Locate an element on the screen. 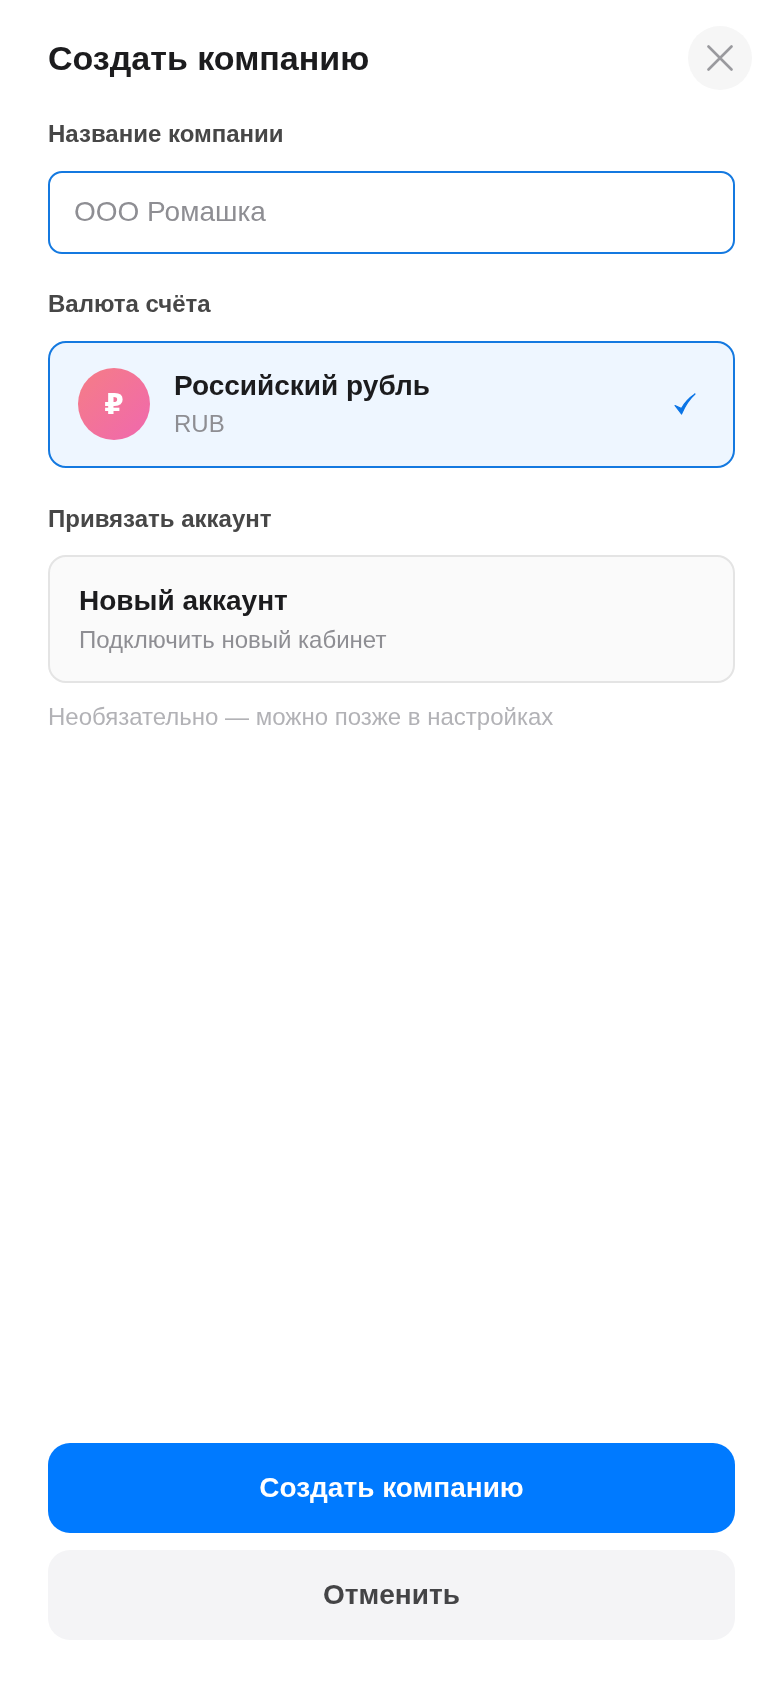  currency-name: Российский рубль is located at coordinates (302, 385).